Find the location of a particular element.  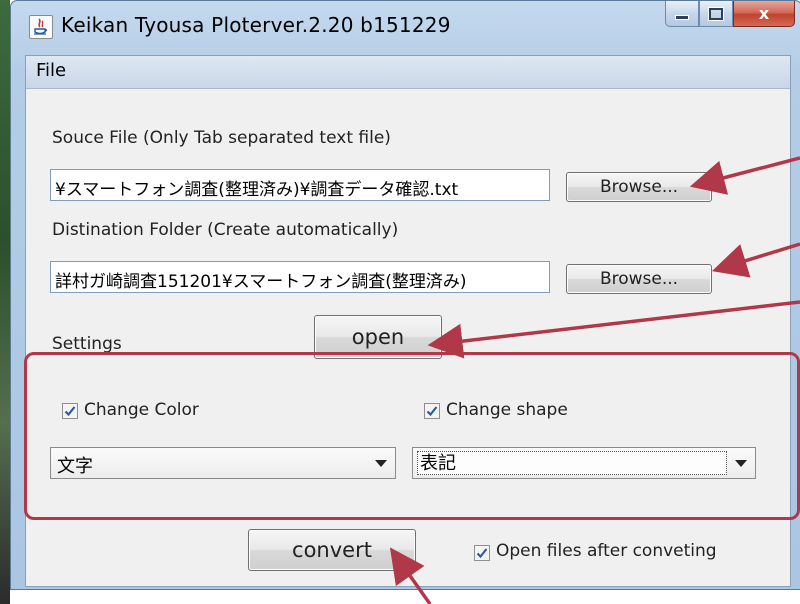

arrow-to-convert-button is located at coordinates (410, 575).